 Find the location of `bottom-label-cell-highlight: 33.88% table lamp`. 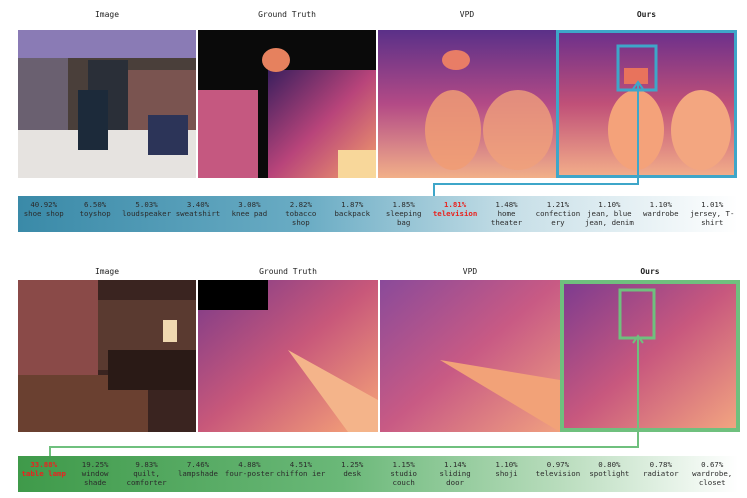

bottom-label-cell-highlight: 33.88% table lamp is located at coordinates (43, 469).